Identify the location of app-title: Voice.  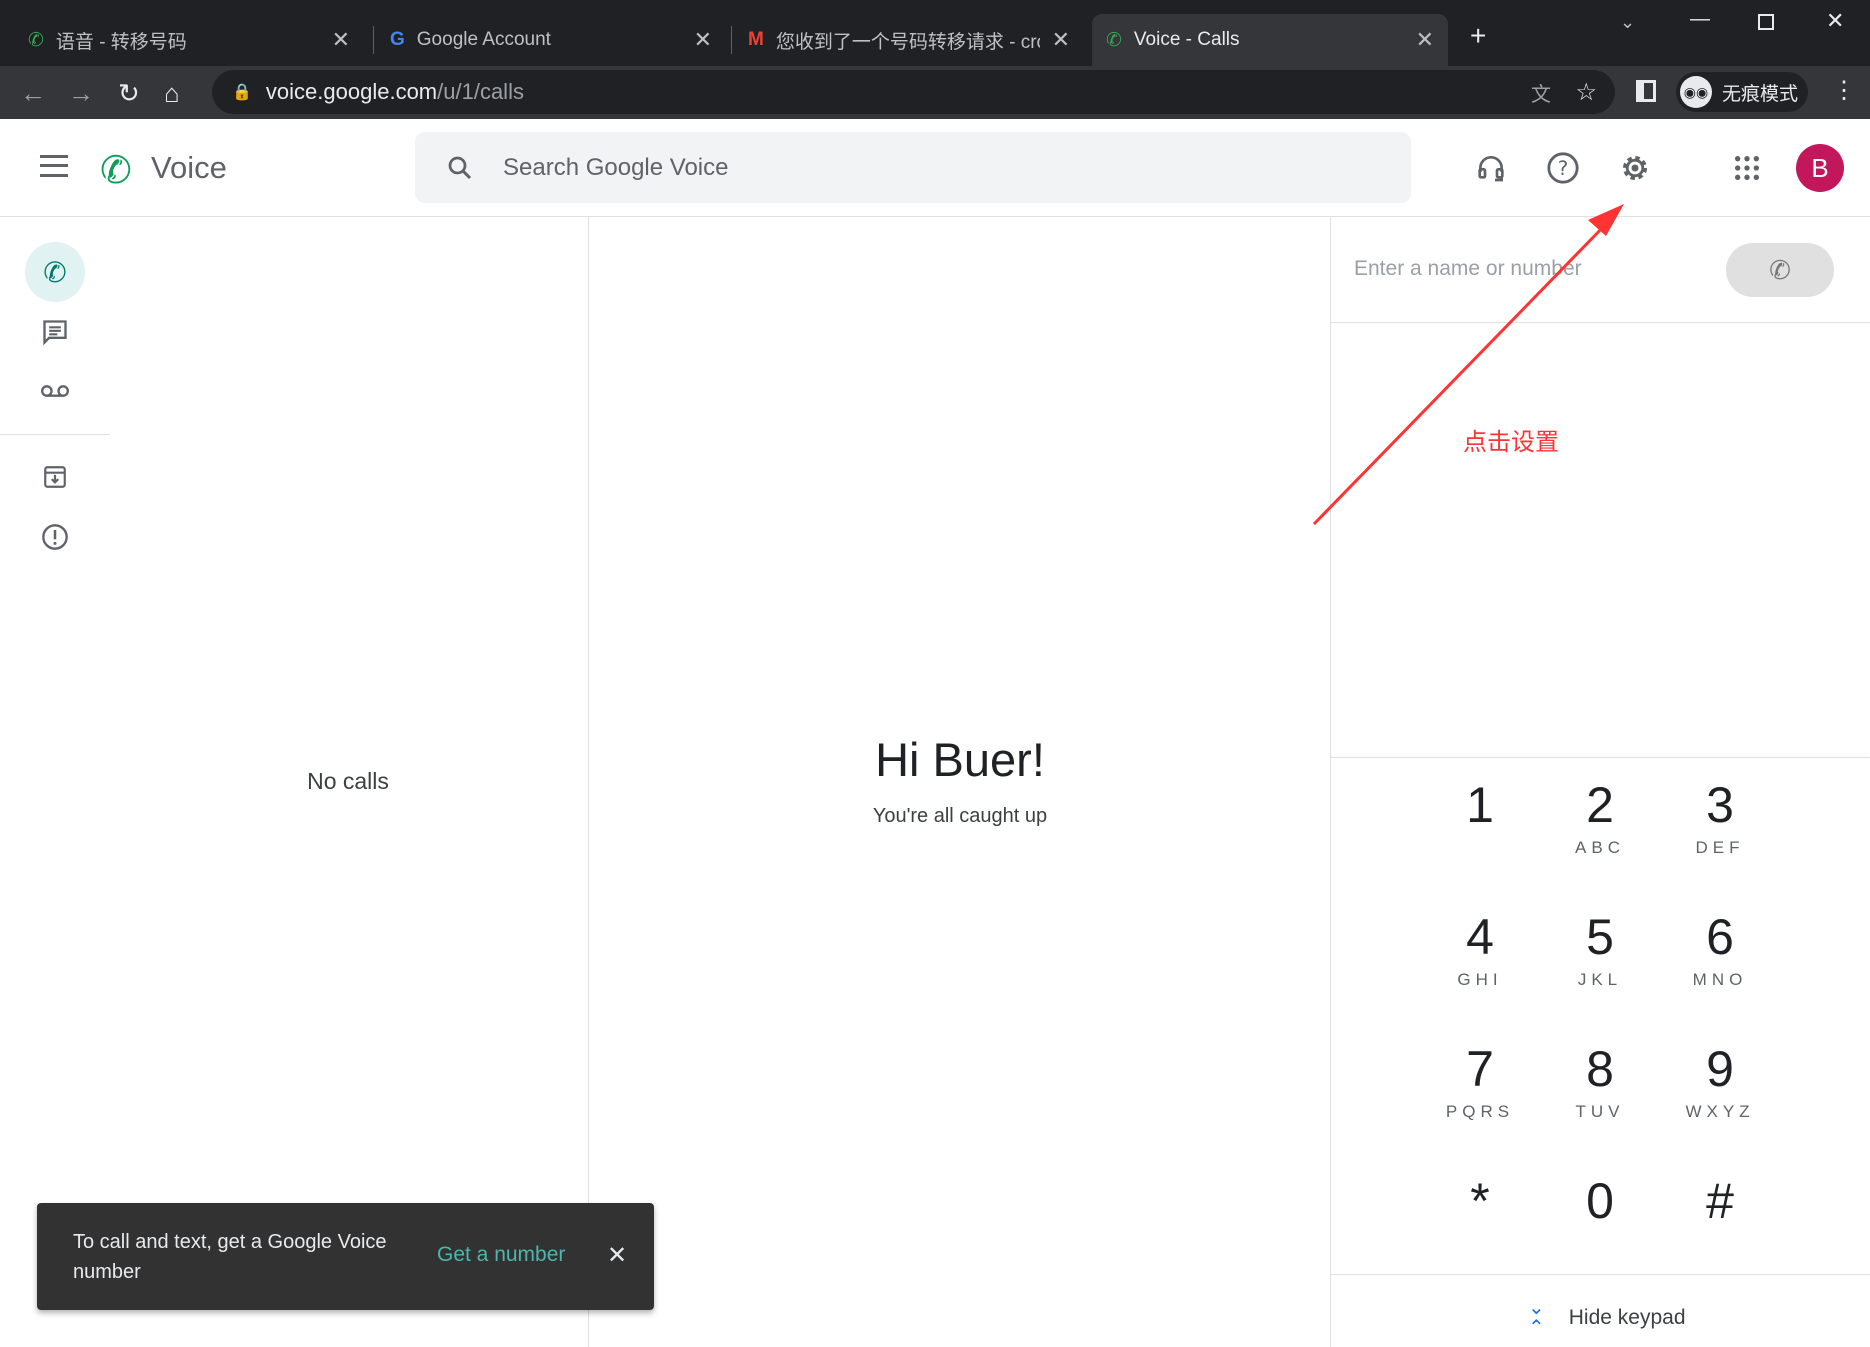
(189, 167).